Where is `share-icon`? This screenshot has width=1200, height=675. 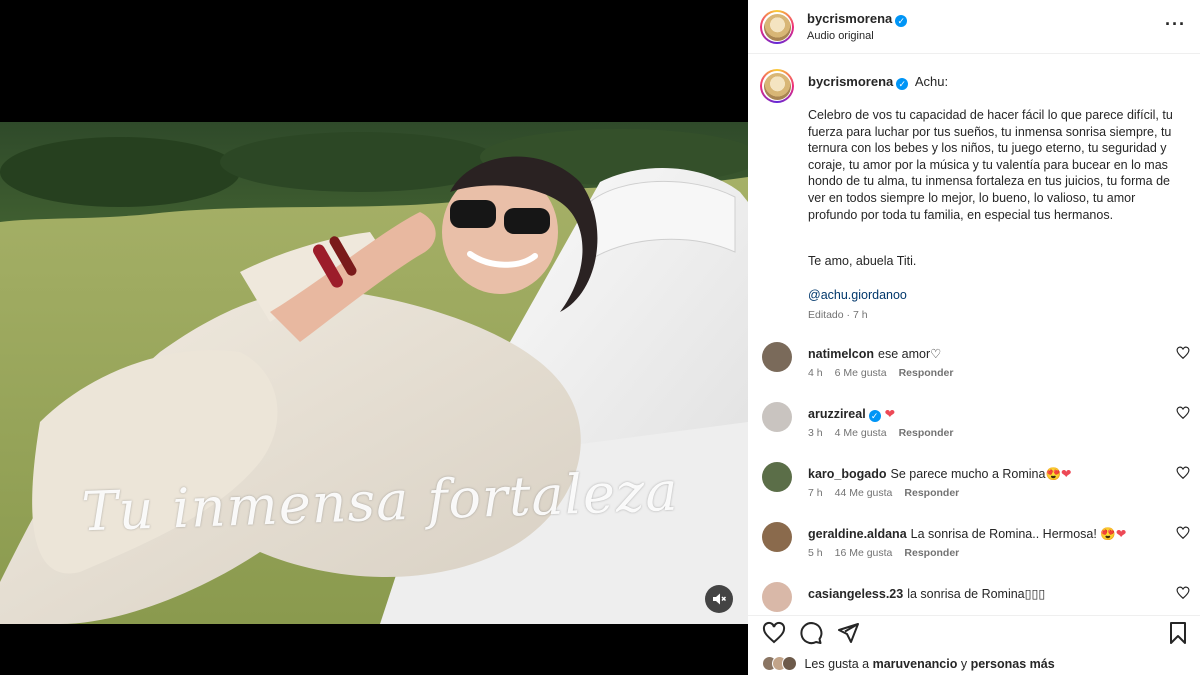
share-icon is located at coordinates (848, 633).